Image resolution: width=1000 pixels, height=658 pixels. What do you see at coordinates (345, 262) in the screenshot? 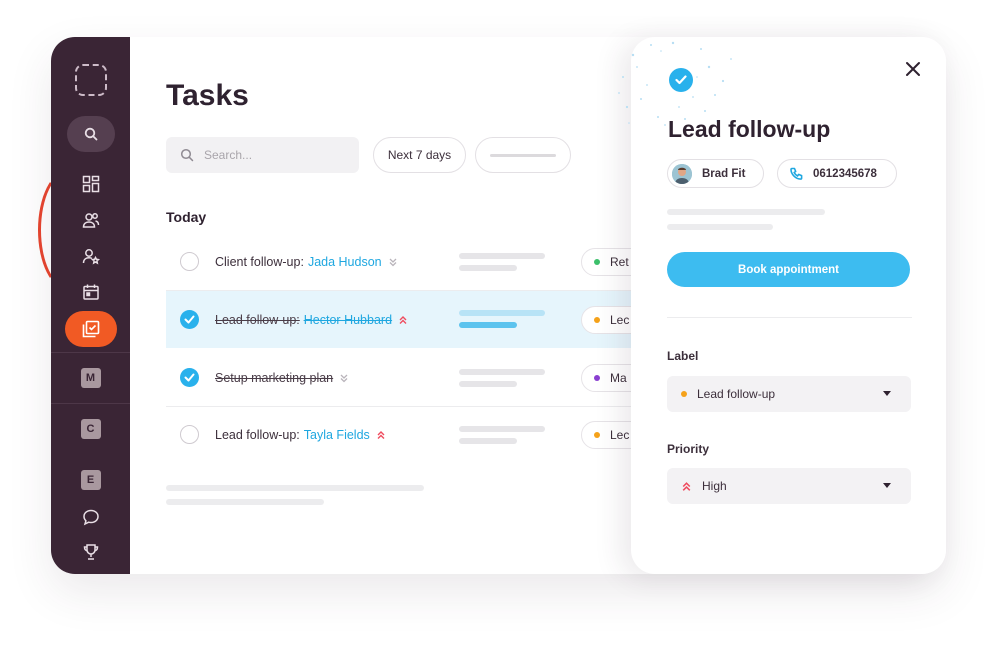
I see `task-contact-link: Jada Hudson` at bounding box center [345, 262].